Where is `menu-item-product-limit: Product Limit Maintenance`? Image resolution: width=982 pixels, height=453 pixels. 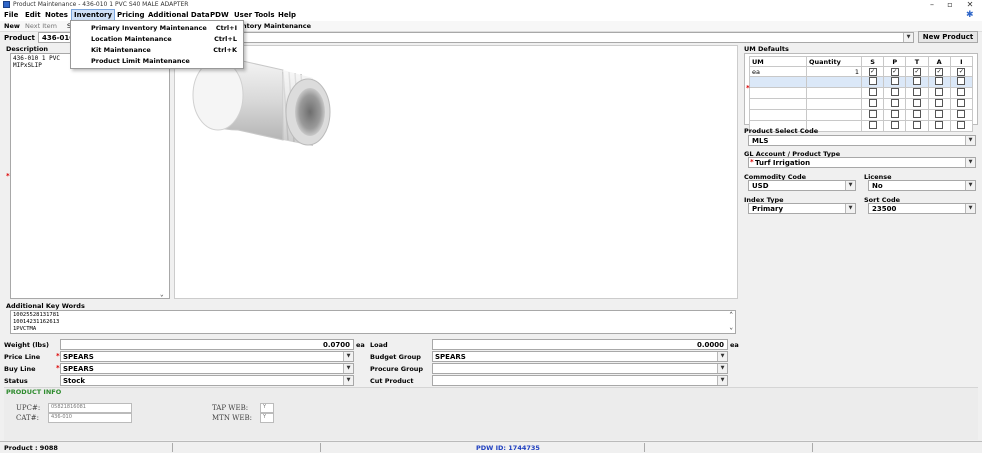 menu-item-product-limit: Product Limit Maintenance is located at coordinates (140, 61).